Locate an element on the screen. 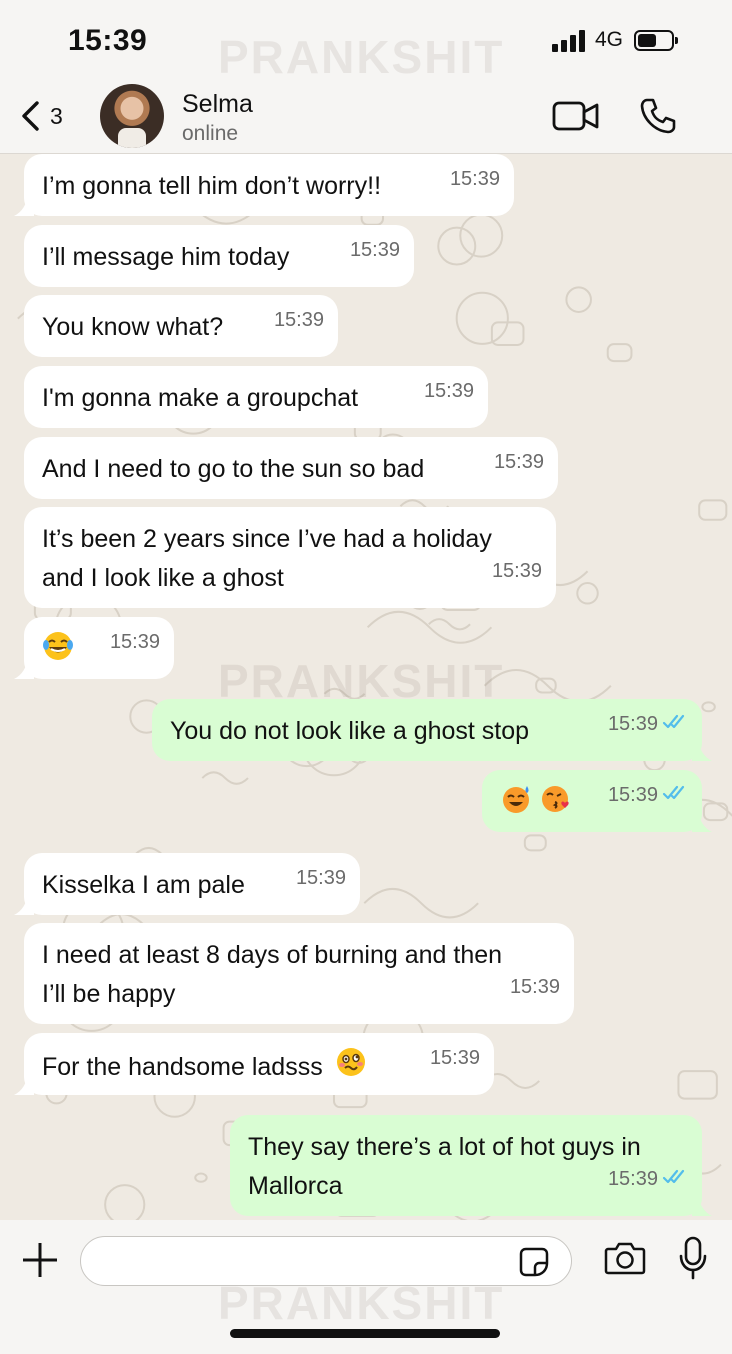  message-text: Kisselka I am pale is located at coordinates (143, 885).